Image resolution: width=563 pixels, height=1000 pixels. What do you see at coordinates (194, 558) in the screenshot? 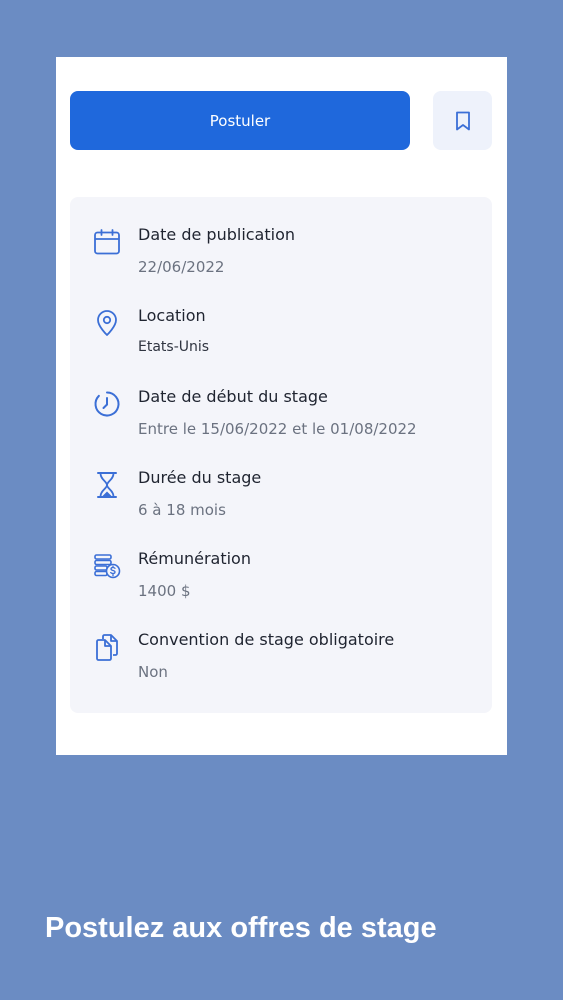
I see `detail-label: Rémunération` at bounding box center [194, 558].